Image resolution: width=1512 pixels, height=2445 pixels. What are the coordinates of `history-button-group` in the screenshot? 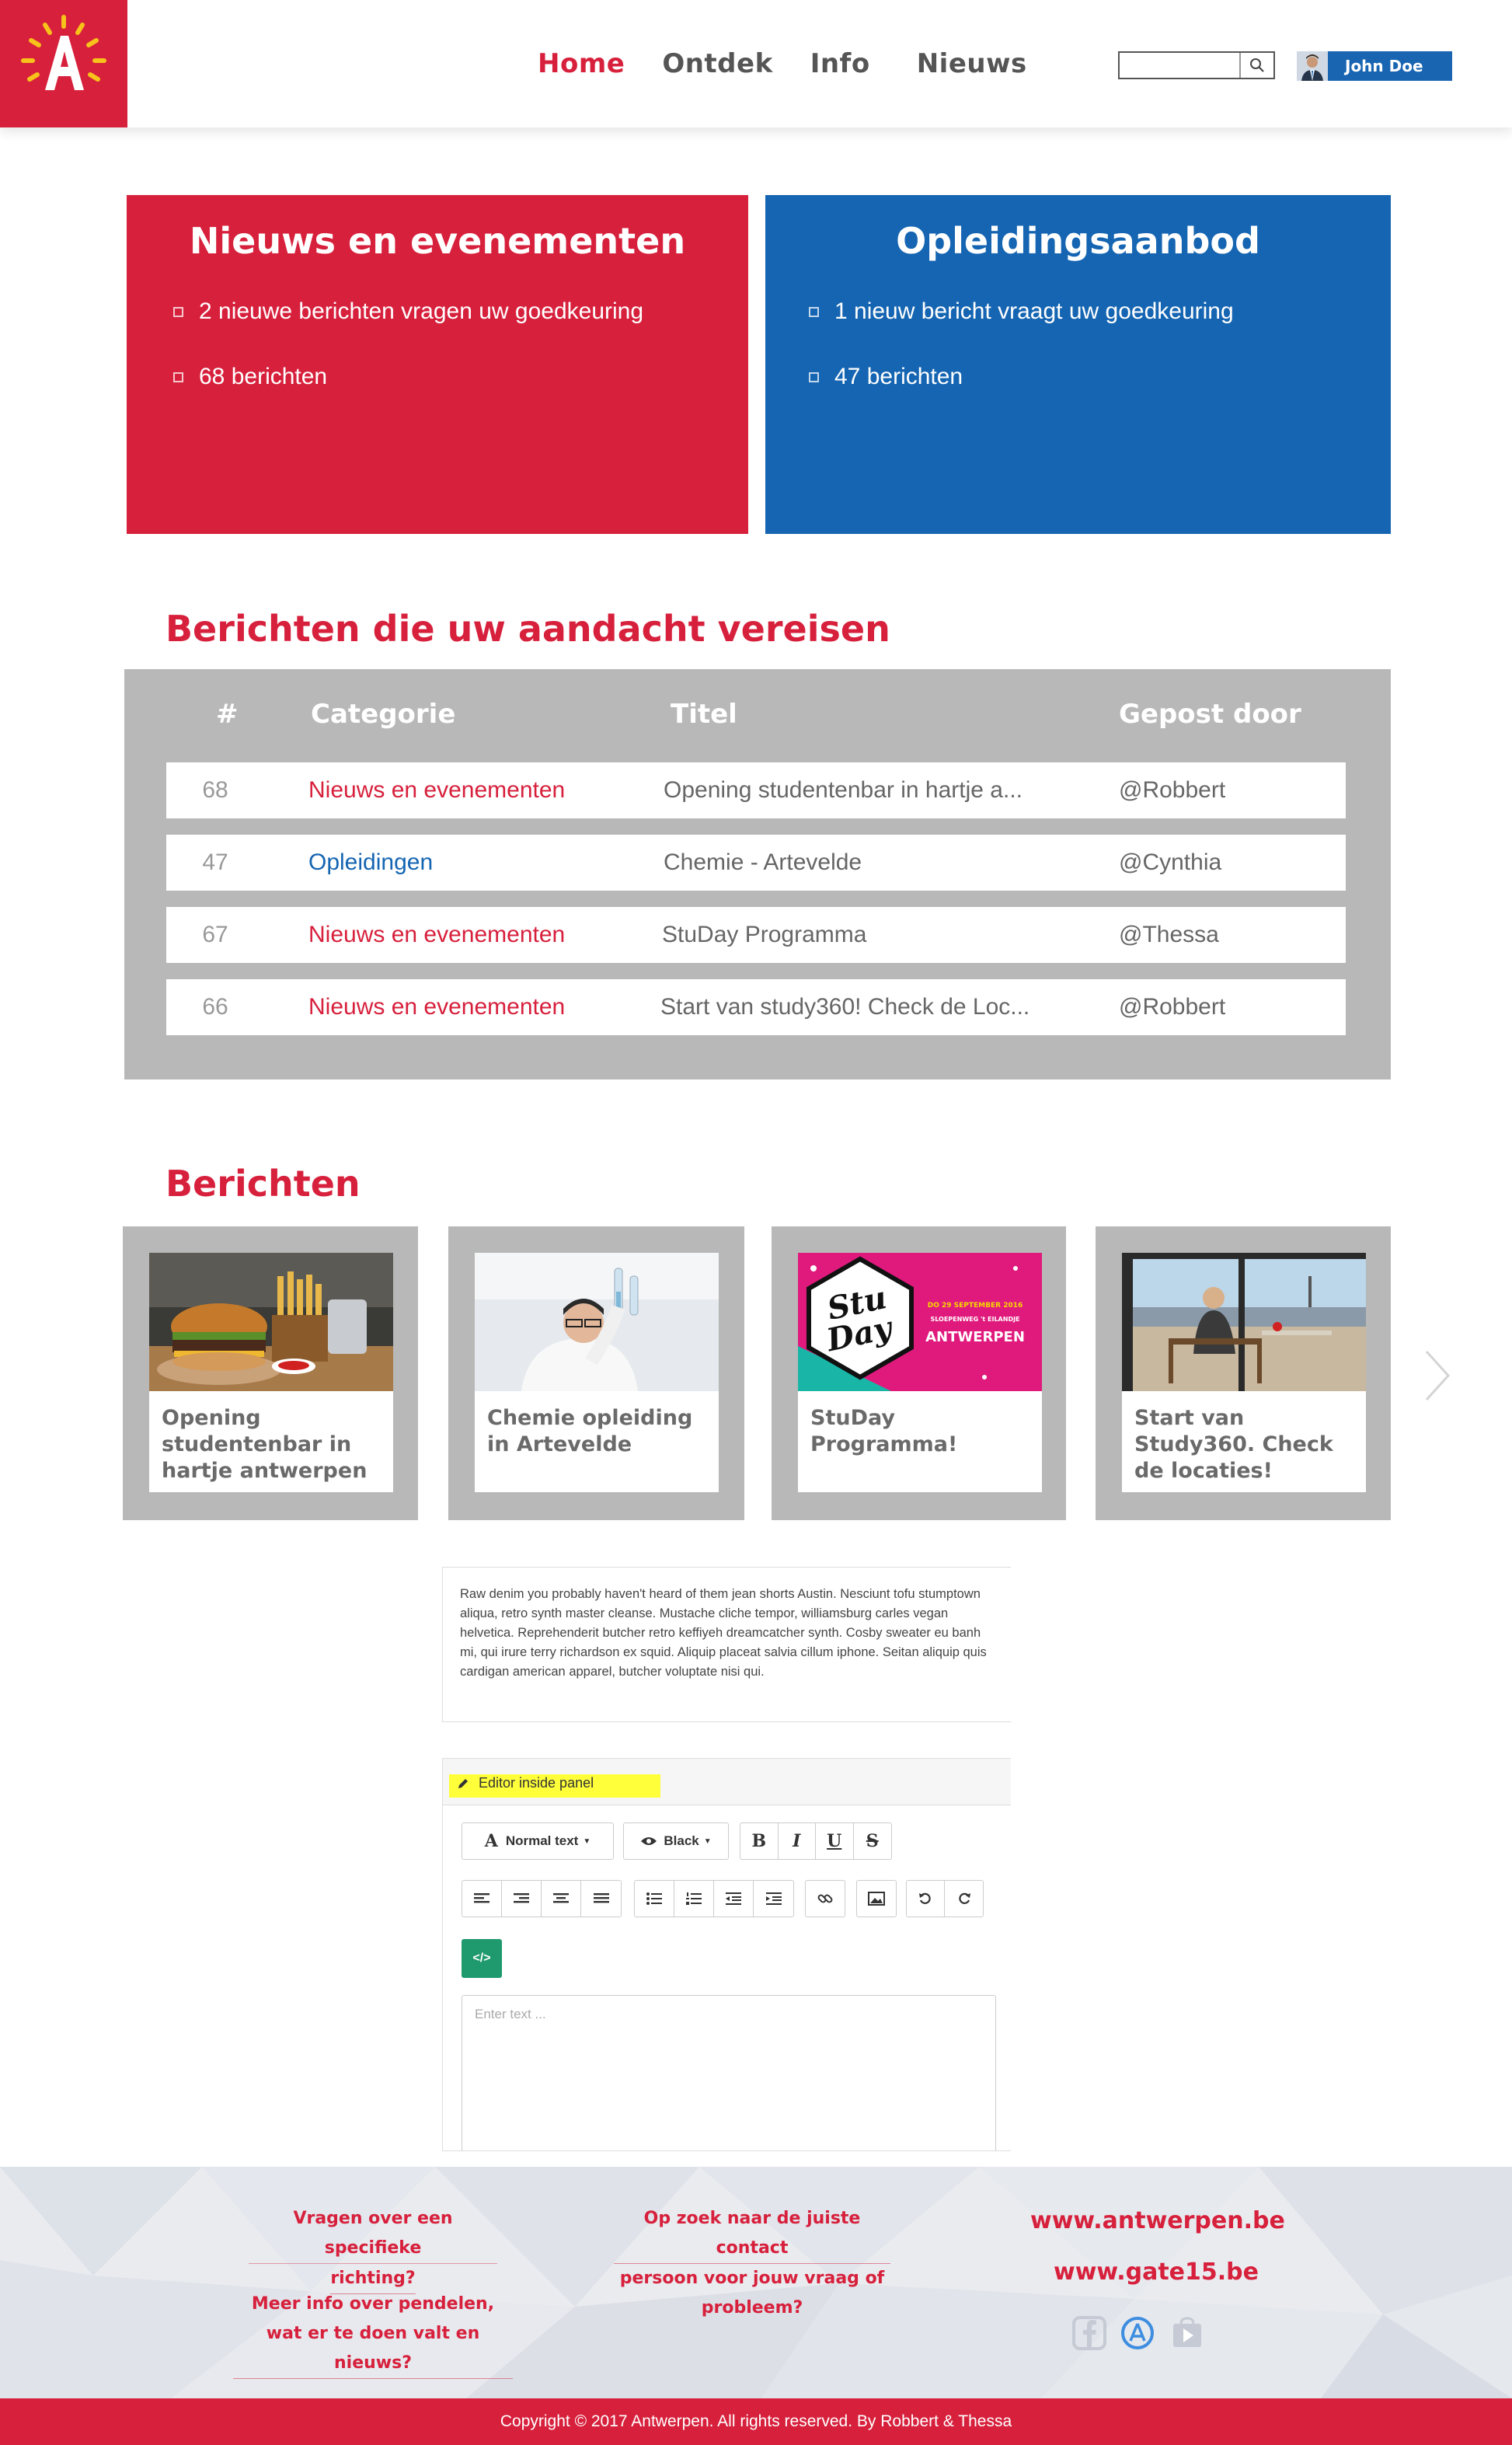 It's located at (945, 1898).